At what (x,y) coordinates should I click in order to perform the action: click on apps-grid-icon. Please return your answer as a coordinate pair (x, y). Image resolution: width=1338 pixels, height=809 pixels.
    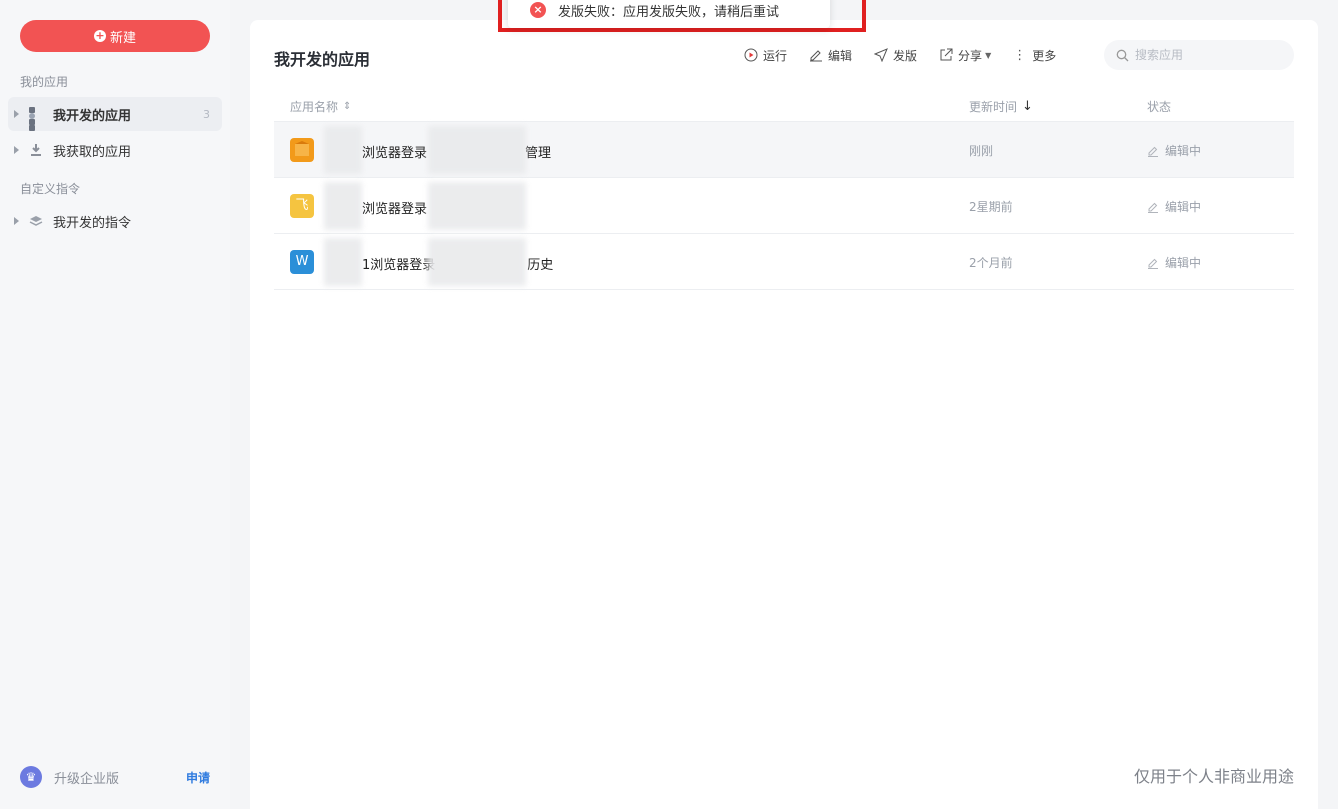
    Looking at the image, I should click on (36, 119).